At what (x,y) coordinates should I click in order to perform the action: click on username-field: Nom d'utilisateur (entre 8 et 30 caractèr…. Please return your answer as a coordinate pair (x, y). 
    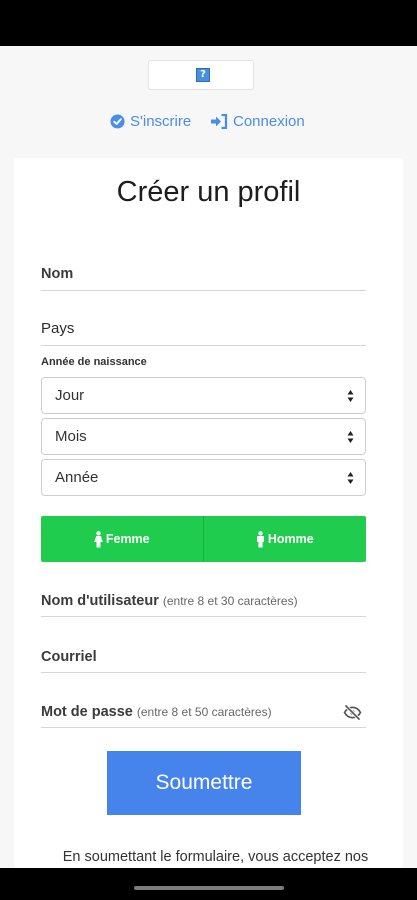
    Looking at the image, I should click on (203, 604).